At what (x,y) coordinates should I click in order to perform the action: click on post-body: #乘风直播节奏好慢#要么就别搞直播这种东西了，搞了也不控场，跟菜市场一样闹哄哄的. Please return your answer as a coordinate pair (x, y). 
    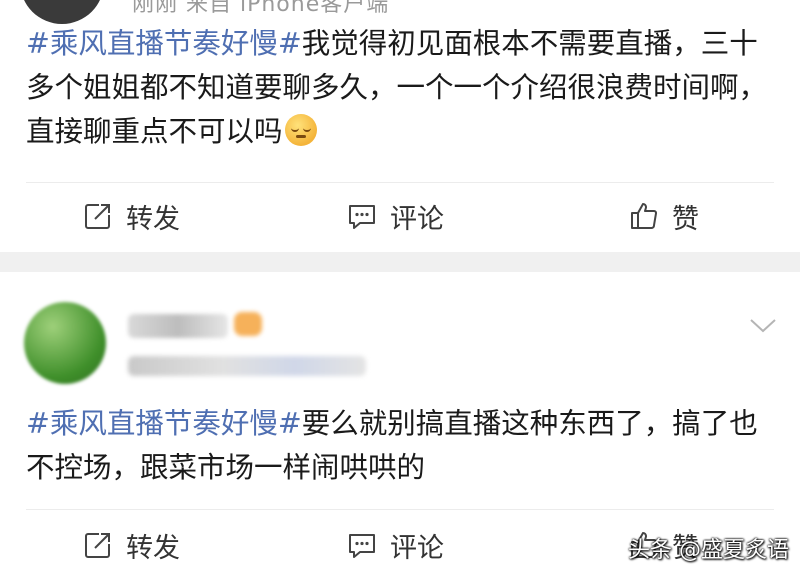
    Looking at the image, I should click on (406, 446).